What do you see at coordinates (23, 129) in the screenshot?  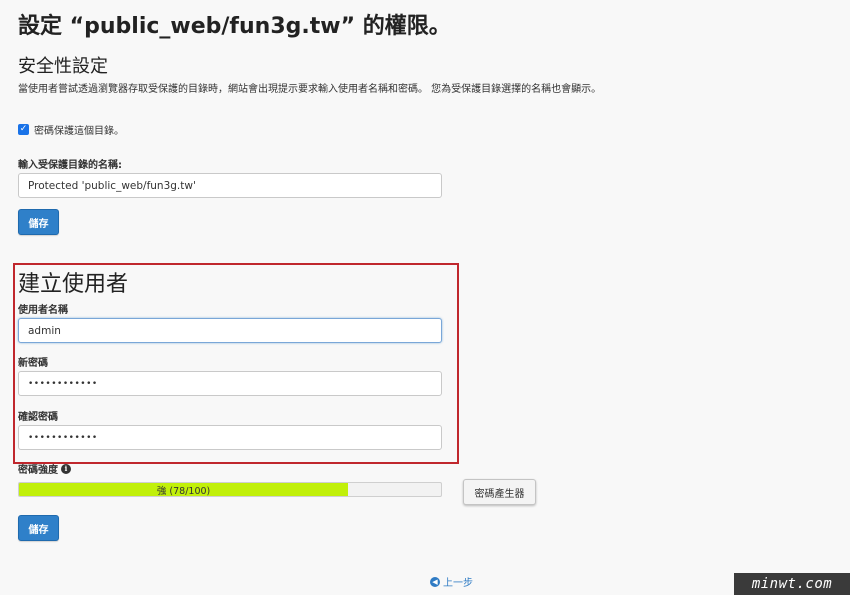 I see `protect-directory-checkbox: ✓` at bounding box center [23, 129].